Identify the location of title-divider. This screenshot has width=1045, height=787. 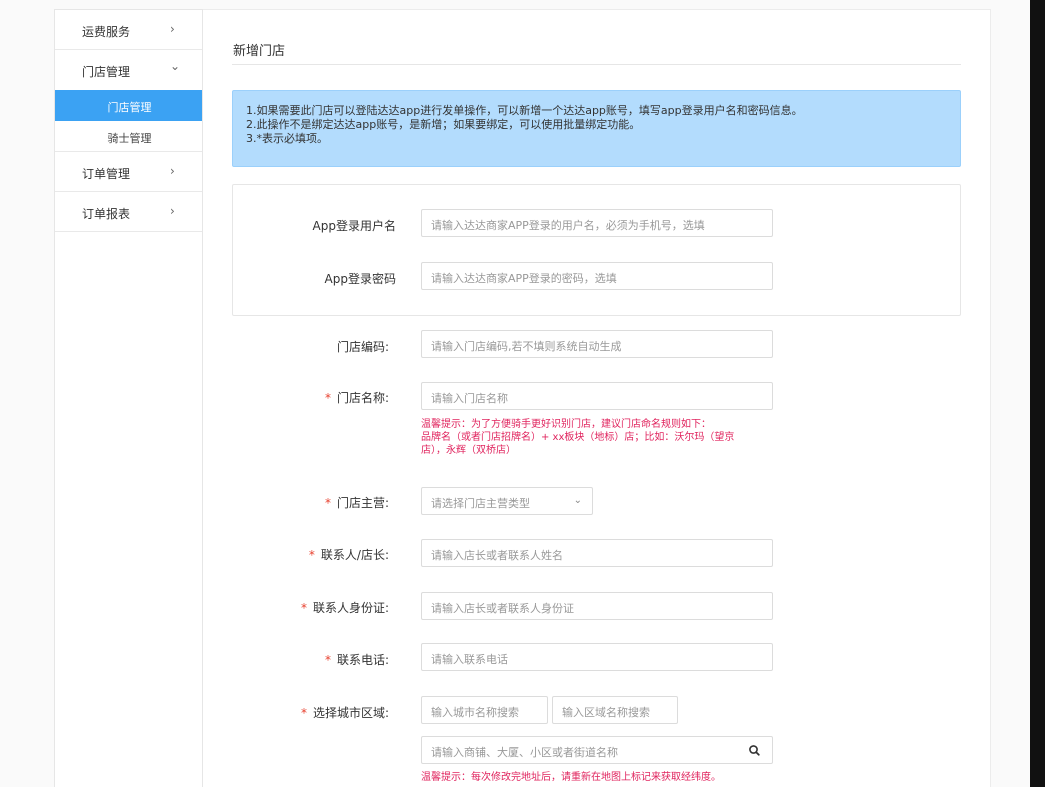
(596, 64).